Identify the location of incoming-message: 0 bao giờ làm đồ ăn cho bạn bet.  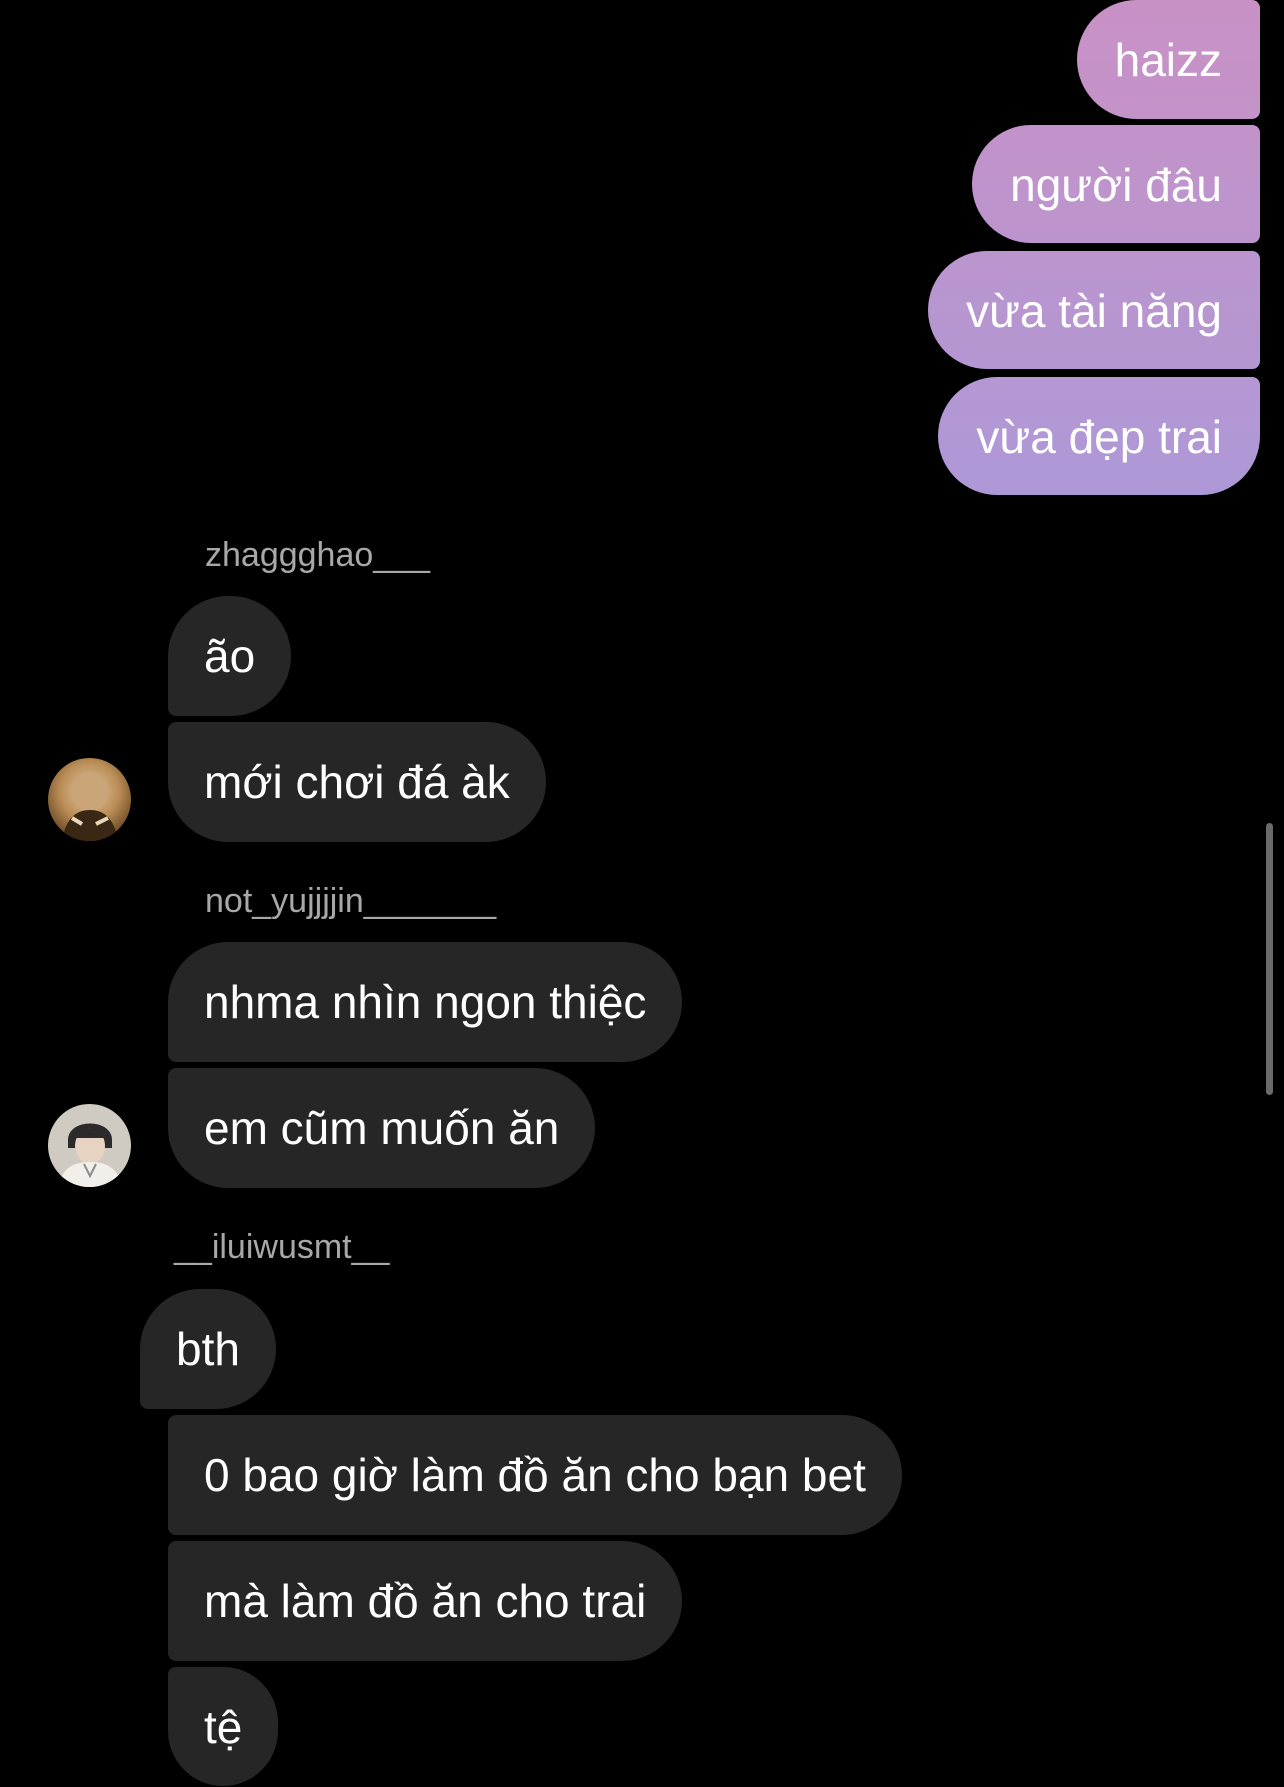
(535, 1475).